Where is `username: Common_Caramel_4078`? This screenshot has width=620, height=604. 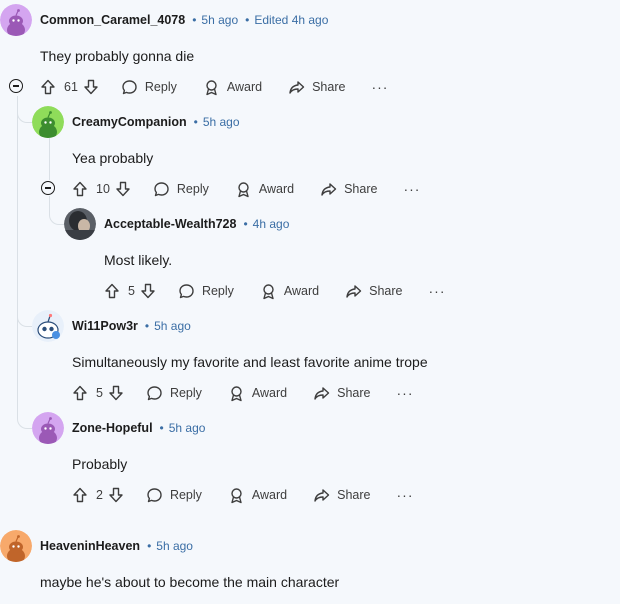 username: Common_Caramel_4078 is located at coordinates (112, 20).